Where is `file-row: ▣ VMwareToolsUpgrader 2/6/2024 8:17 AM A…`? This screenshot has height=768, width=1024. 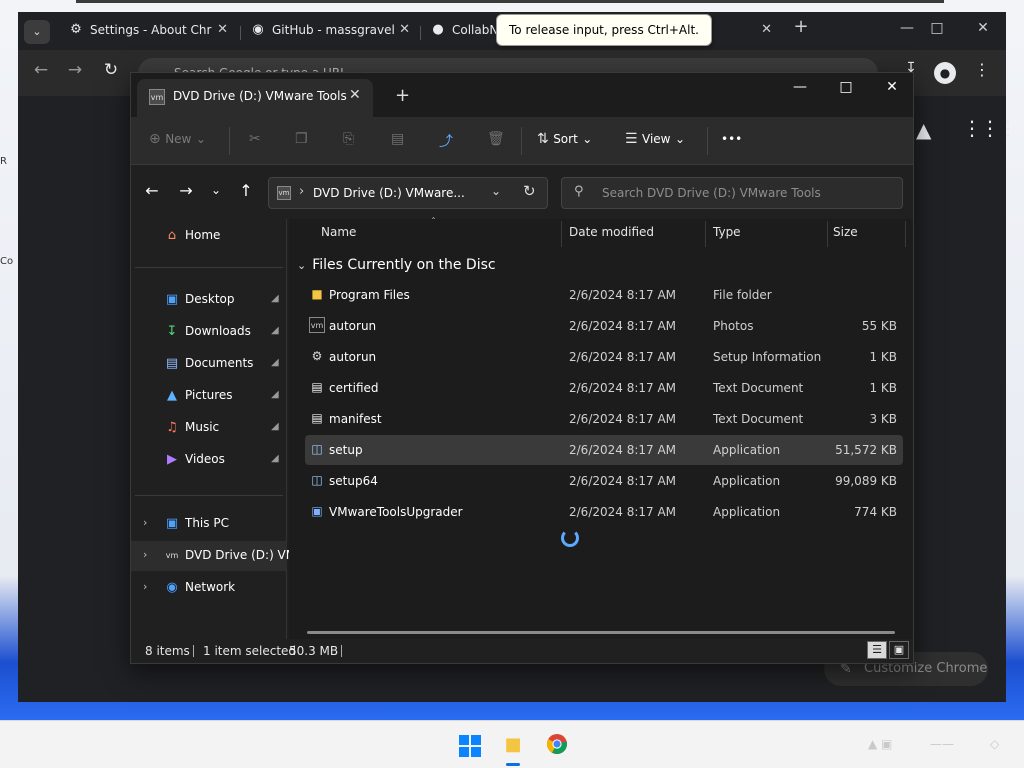 file-row: ▣ VMwareToolsUpgrader 2/6/2024 8:17 AM A… is located at coordinates (604, 512).